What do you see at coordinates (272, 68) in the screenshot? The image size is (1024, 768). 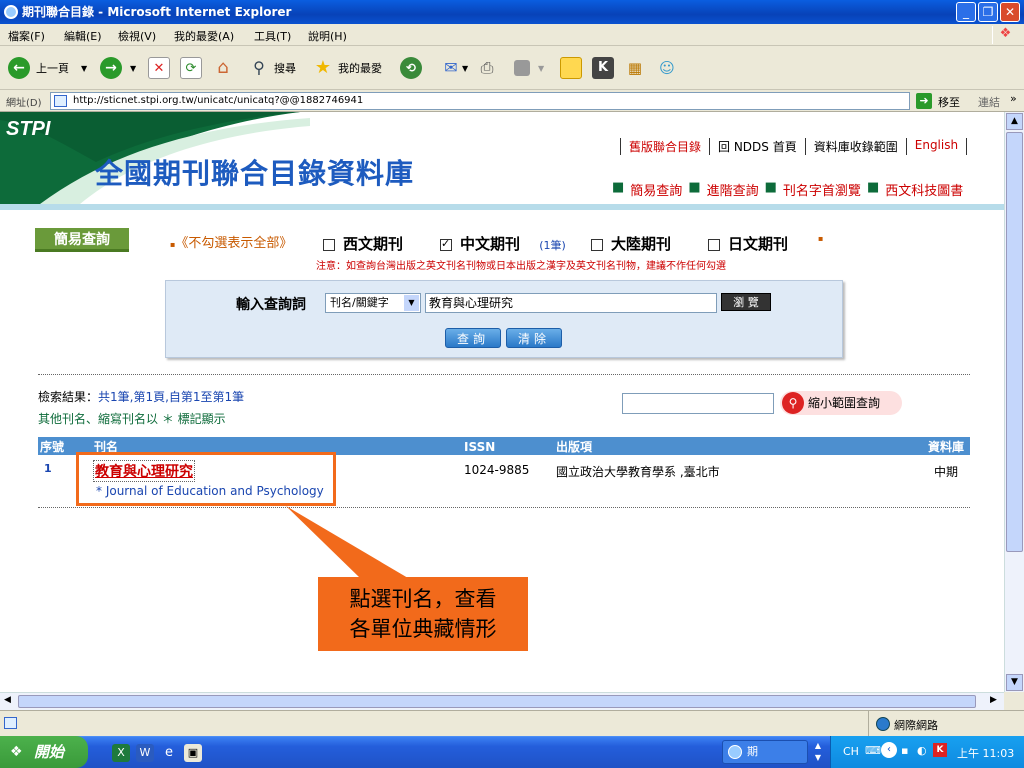 I see `search-button: ⚲ 搜尋` at bounding box center [272, 68].